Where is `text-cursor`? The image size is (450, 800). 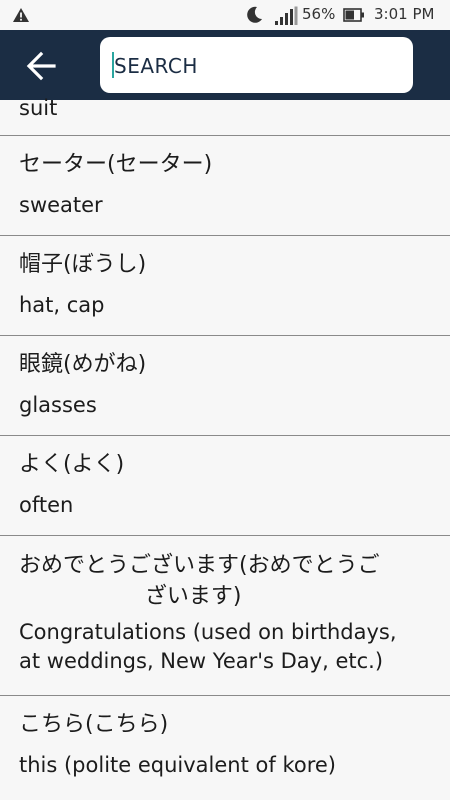
text-cursor is located at coordinates (113, 65).